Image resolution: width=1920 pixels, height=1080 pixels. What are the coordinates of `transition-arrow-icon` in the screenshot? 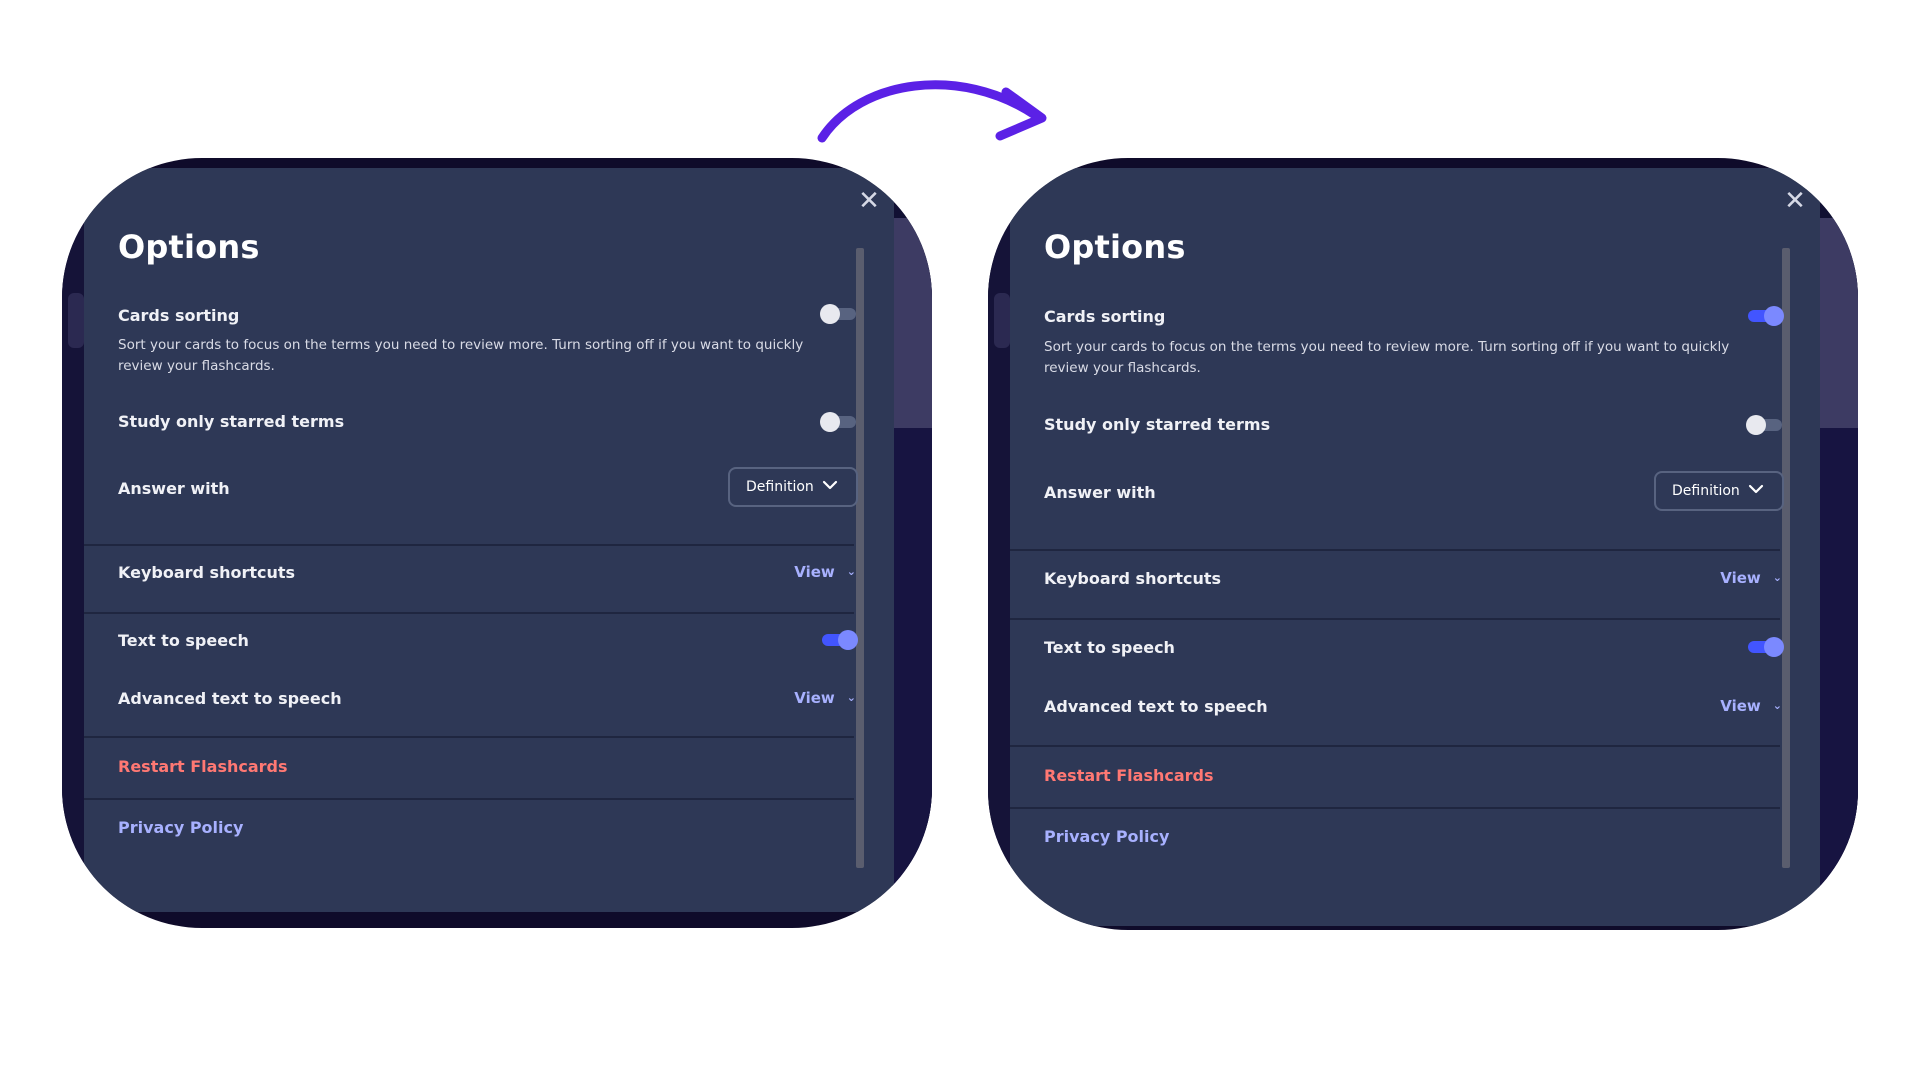 It's located at (932, 111).